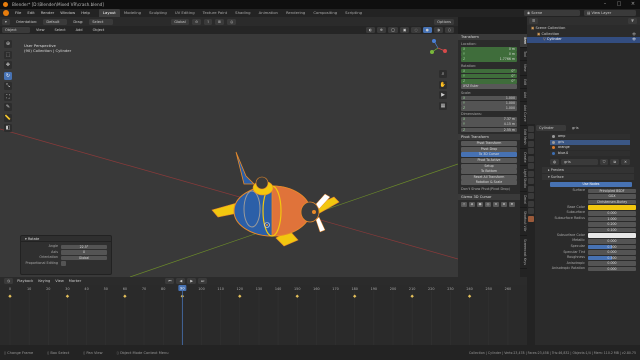  What do you see at coordinates (632, 21) in the screenshot?
I see `outliner-filter-button: ⧩` at bounding box center [632, 21].